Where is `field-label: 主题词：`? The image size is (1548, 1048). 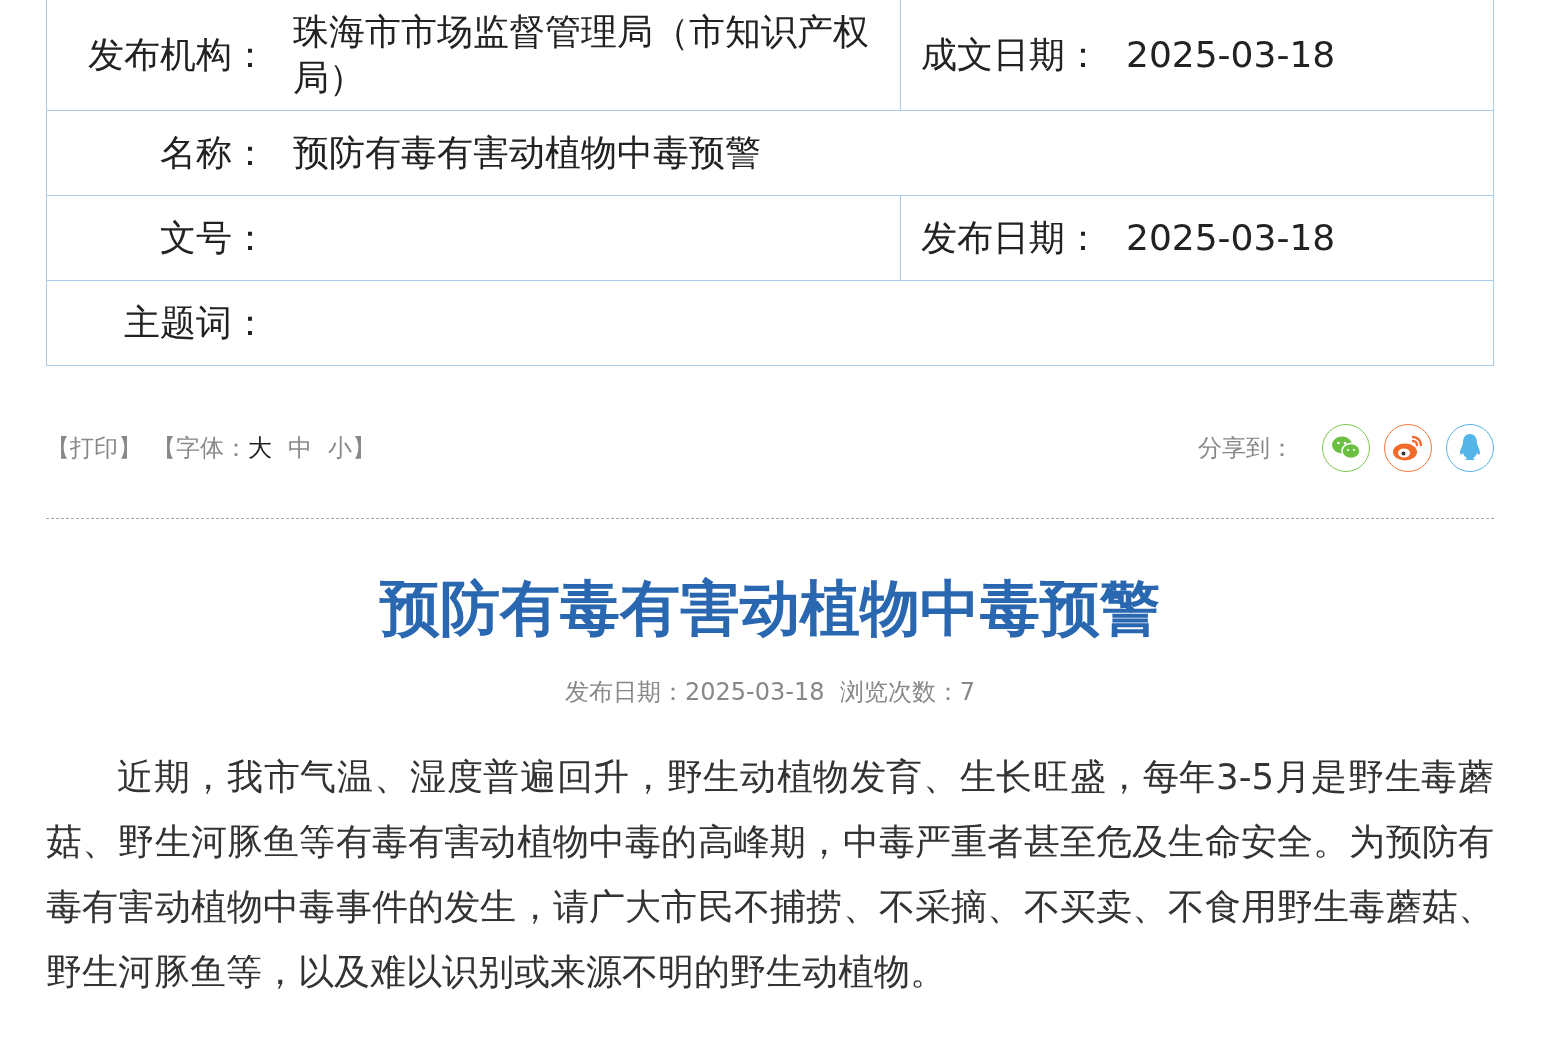
field-label: 主题词： is located at coordinates (196, 322).